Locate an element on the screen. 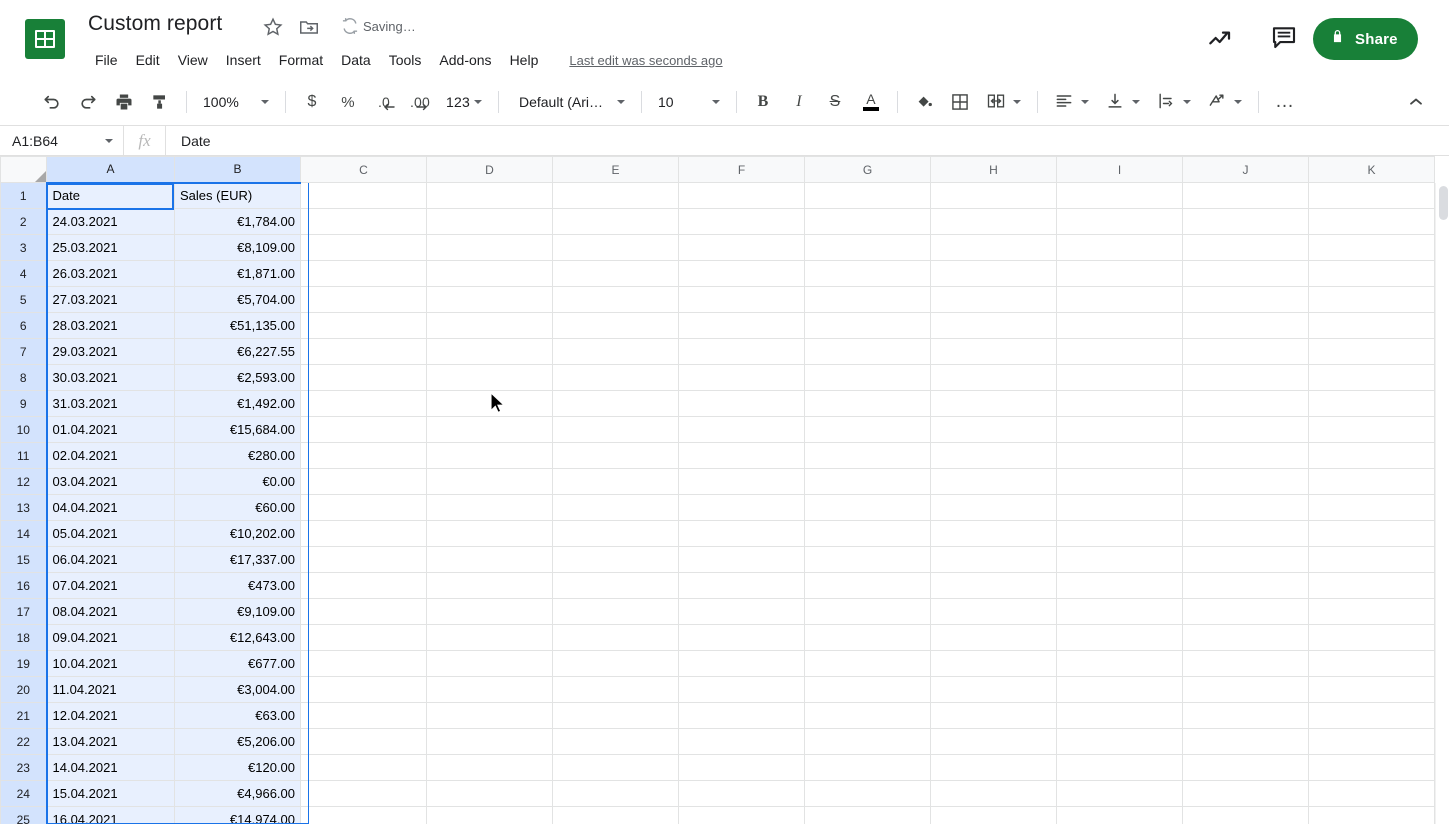  row-header-20: 20 is located at coordinates (24, 689).